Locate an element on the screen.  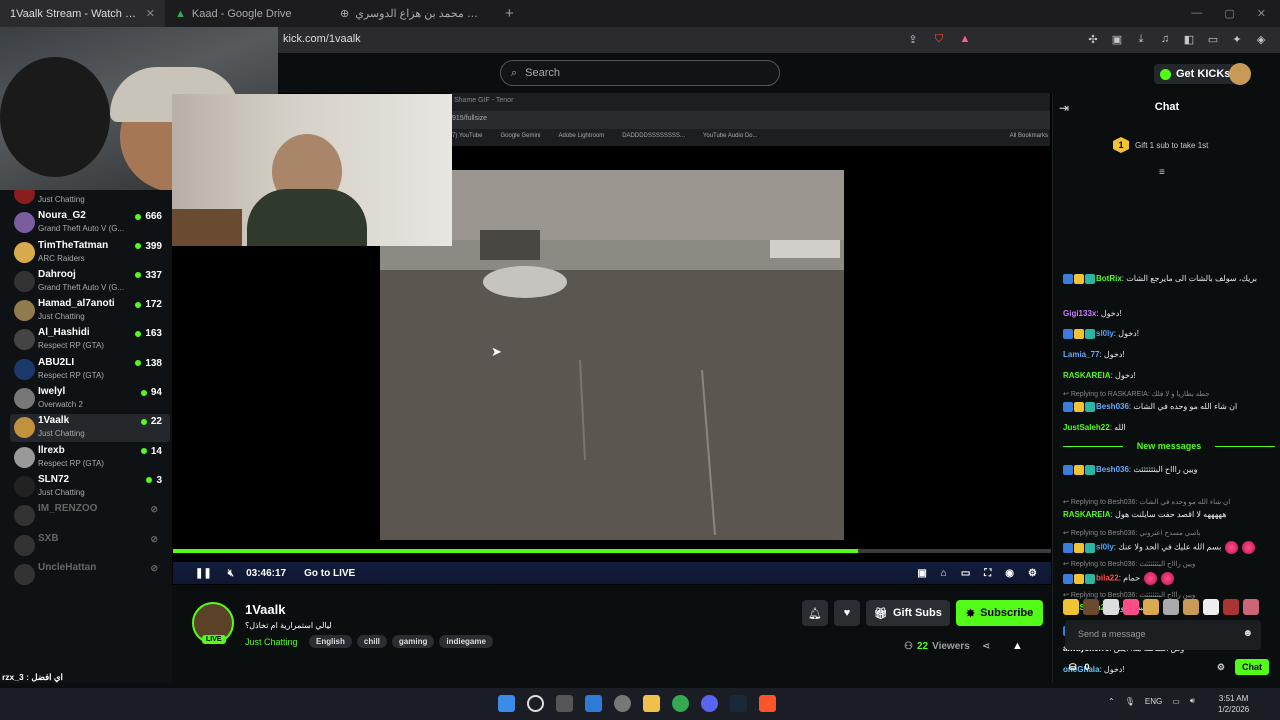
sidebar-channel: Al_Hashidi Respect RP (GTA) 163 is located at coordinates (90, 340).